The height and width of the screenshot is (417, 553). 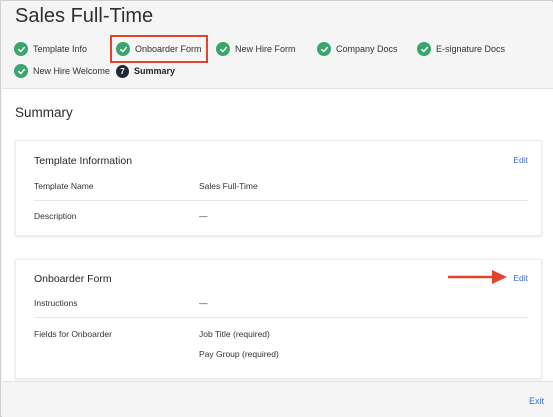 I want to click on annotation-arrow-icon, so click(x=477, y=277).